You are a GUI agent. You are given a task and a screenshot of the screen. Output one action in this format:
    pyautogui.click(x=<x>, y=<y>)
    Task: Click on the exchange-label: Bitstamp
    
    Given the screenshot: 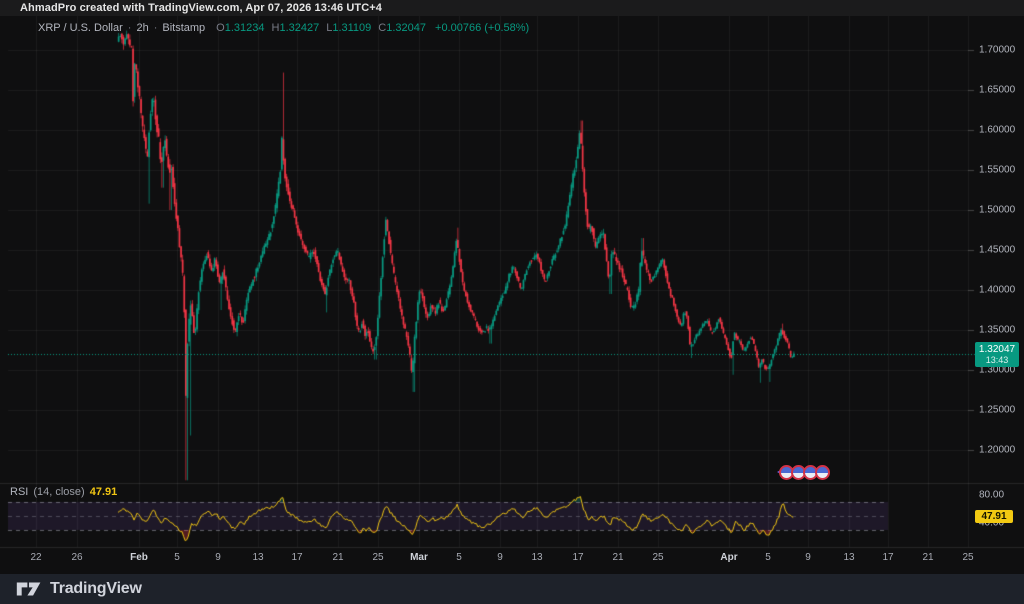 What is the action you would take?
    pyautogui.click(x=183, y=28)
    